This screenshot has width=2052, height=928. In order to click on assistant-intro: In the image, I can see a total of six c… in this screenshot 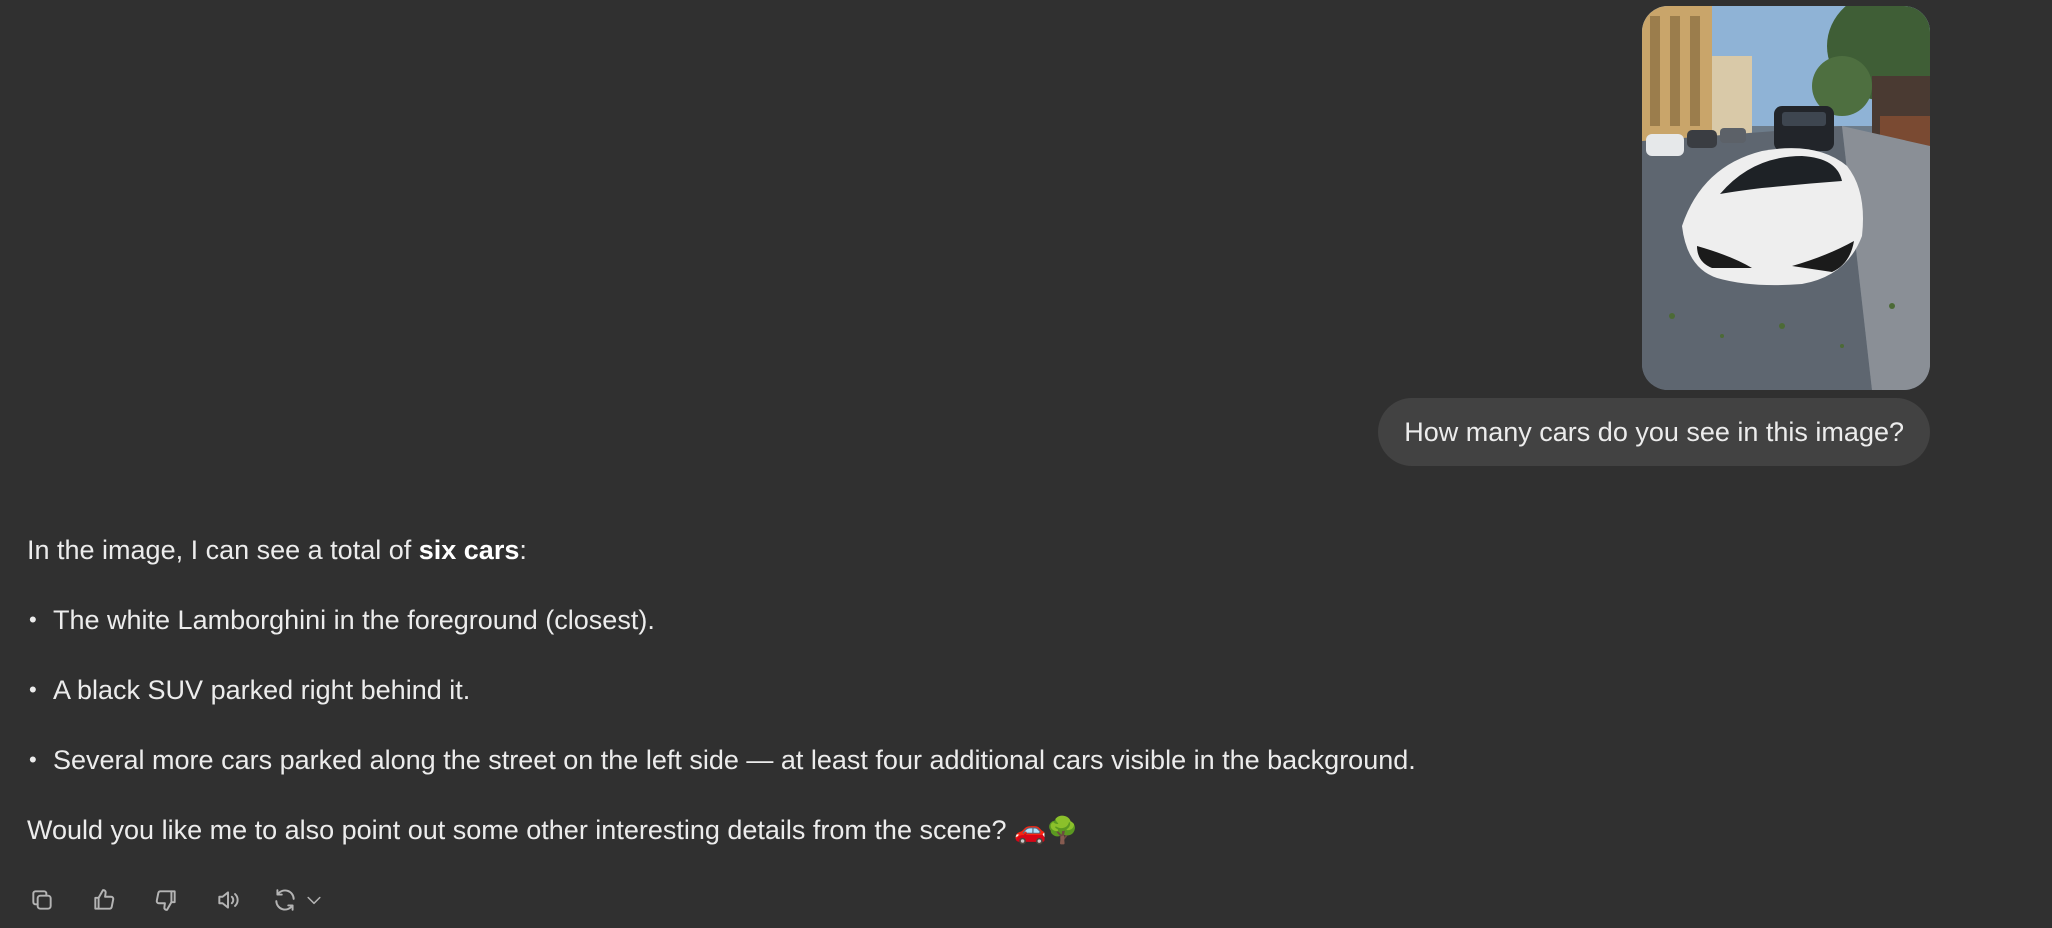, I will do `click(807, 550)`.